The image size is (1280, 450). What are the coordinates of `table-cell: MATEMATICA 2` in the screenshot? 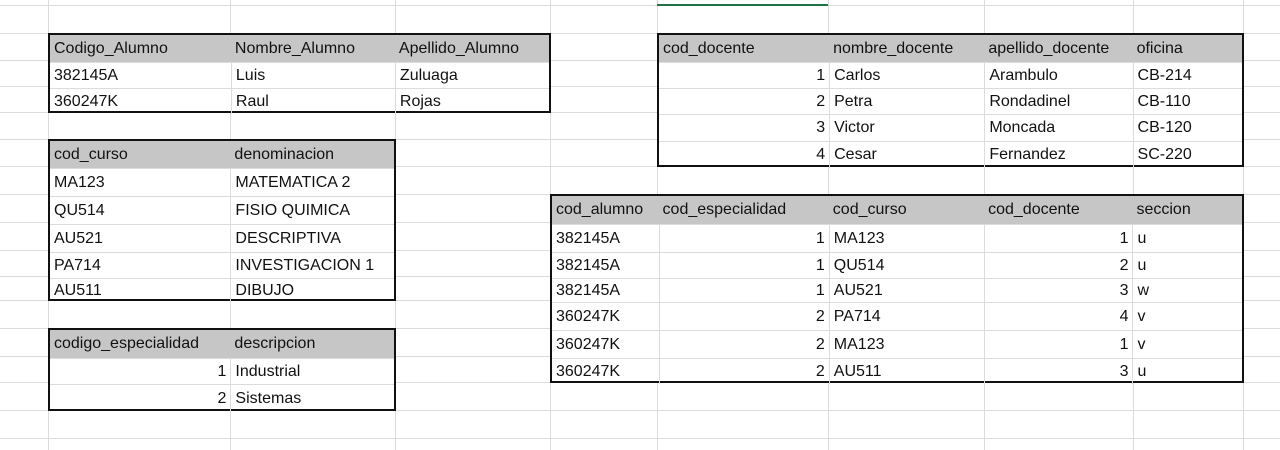 It's located at (312, 182).